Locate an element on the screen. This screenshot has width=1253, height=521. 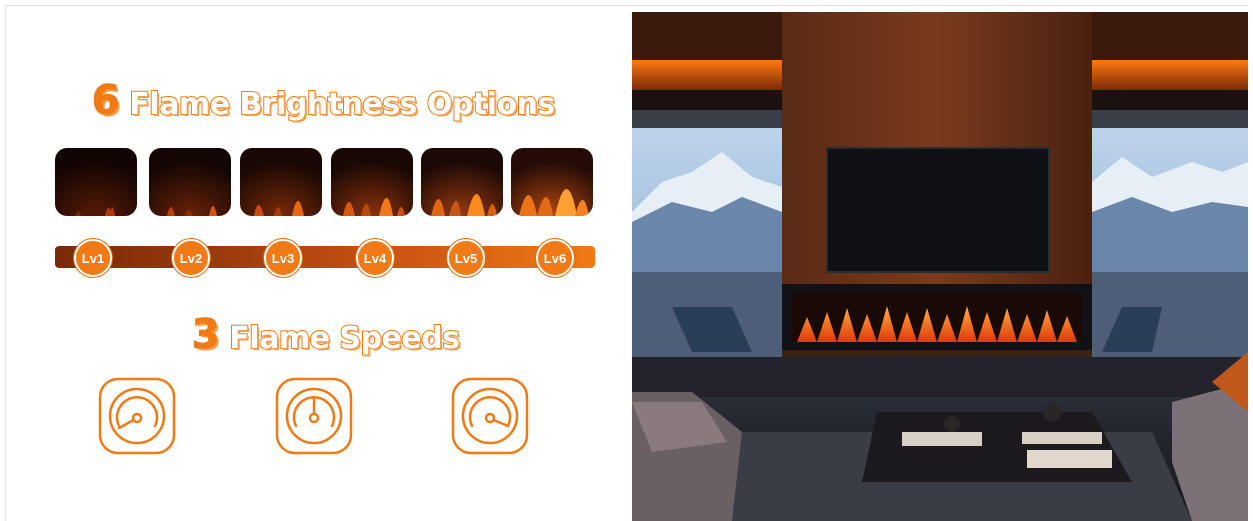
brightness-heading: 6 Flame Brightness Options is located at coordinates (323, 101).